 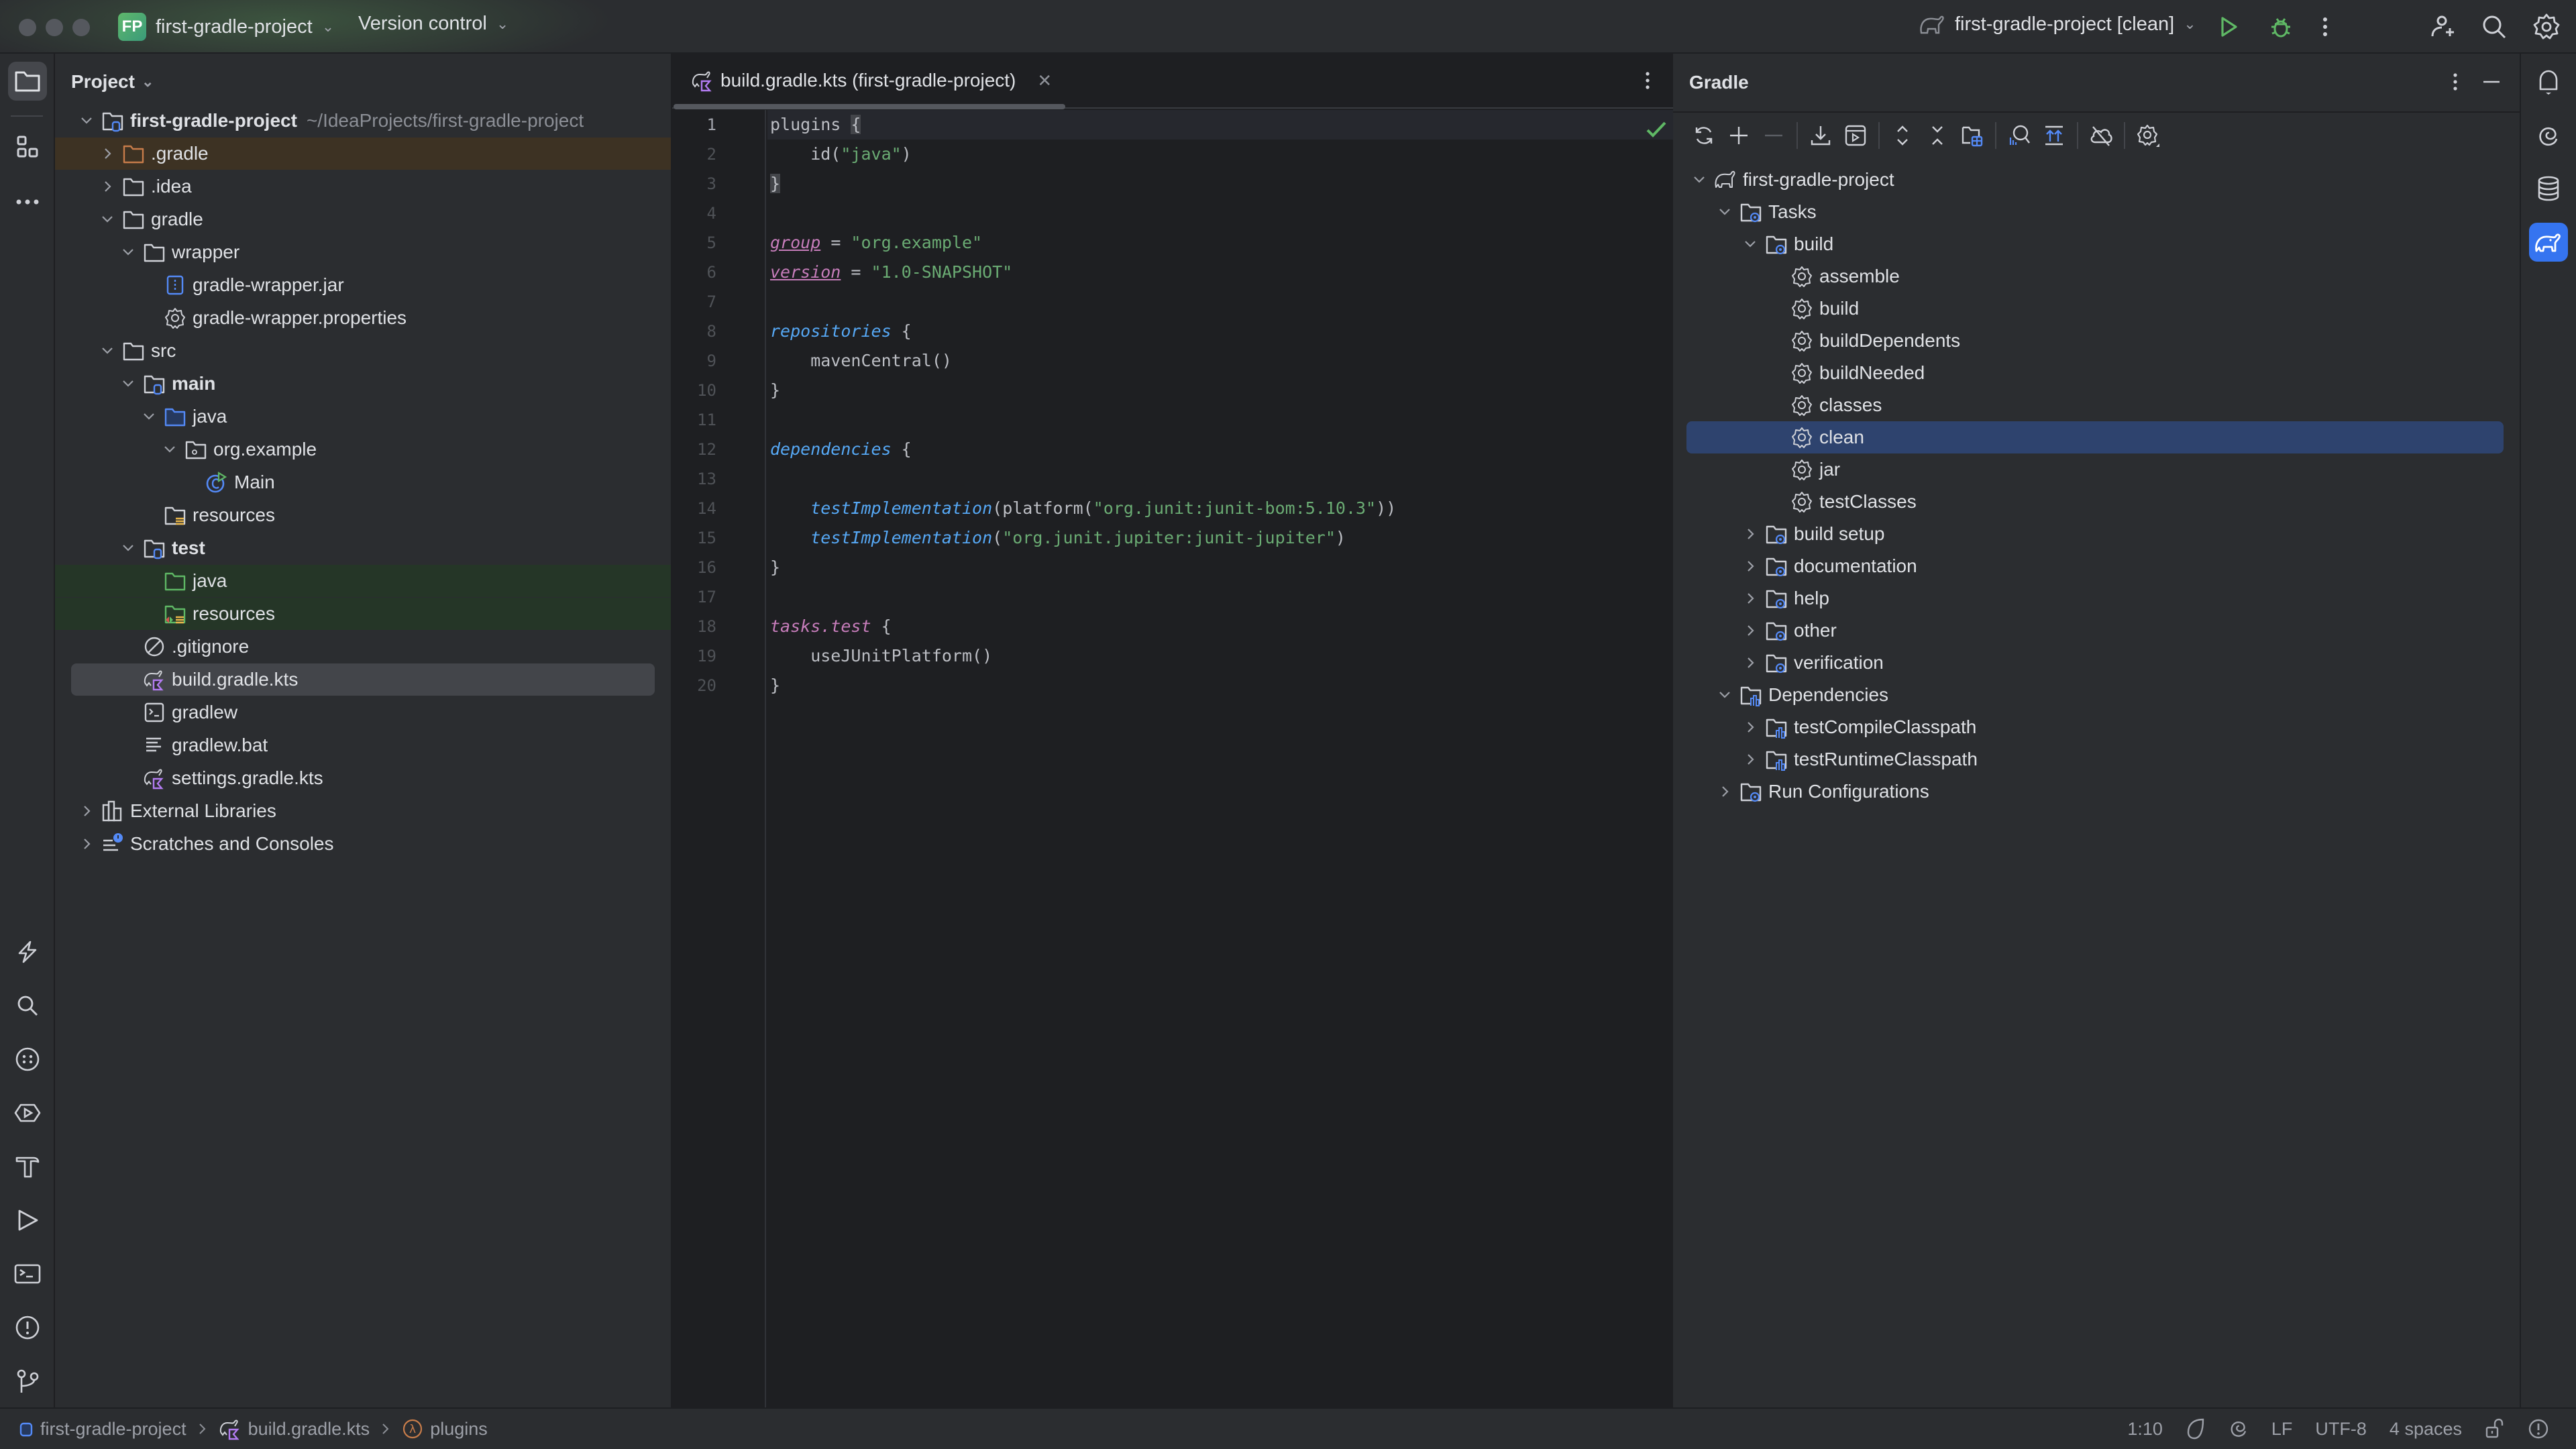 What do you see at coordinates (27, 951) in the screenshot?
I see `power-save-tool-button` at bounding box center [27, 951].